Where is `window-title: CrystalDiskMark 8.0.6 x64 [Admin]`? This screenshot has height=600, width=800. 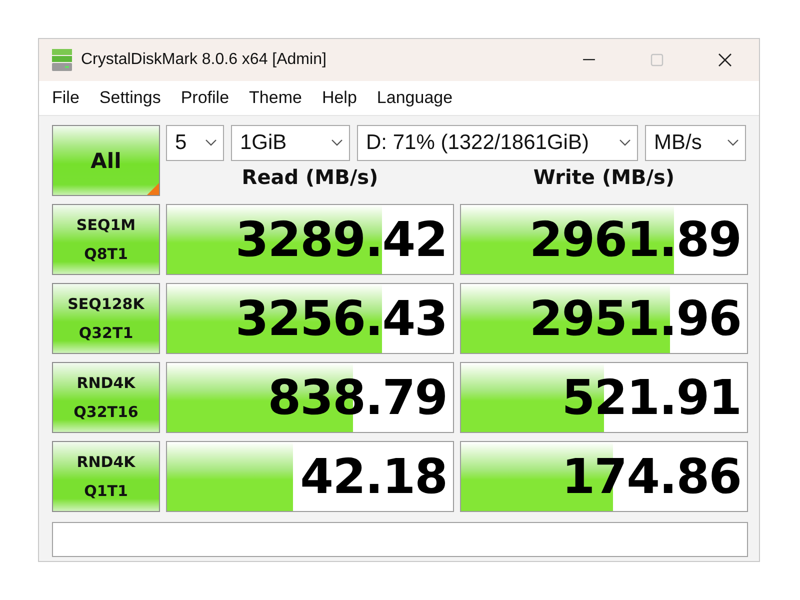
window-title: CrystalDiskMark 8.0.6 x64 [Admin] is located at coordinates (204, 60).